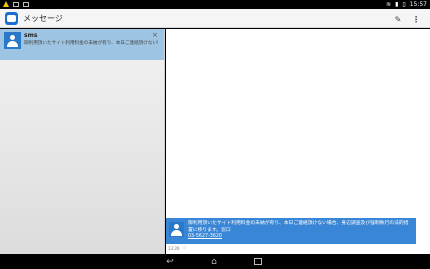  What do you see at coordinates (155, 35) in the screenshot?
I see `close-icon: ×` at bounding box center [155, 35].